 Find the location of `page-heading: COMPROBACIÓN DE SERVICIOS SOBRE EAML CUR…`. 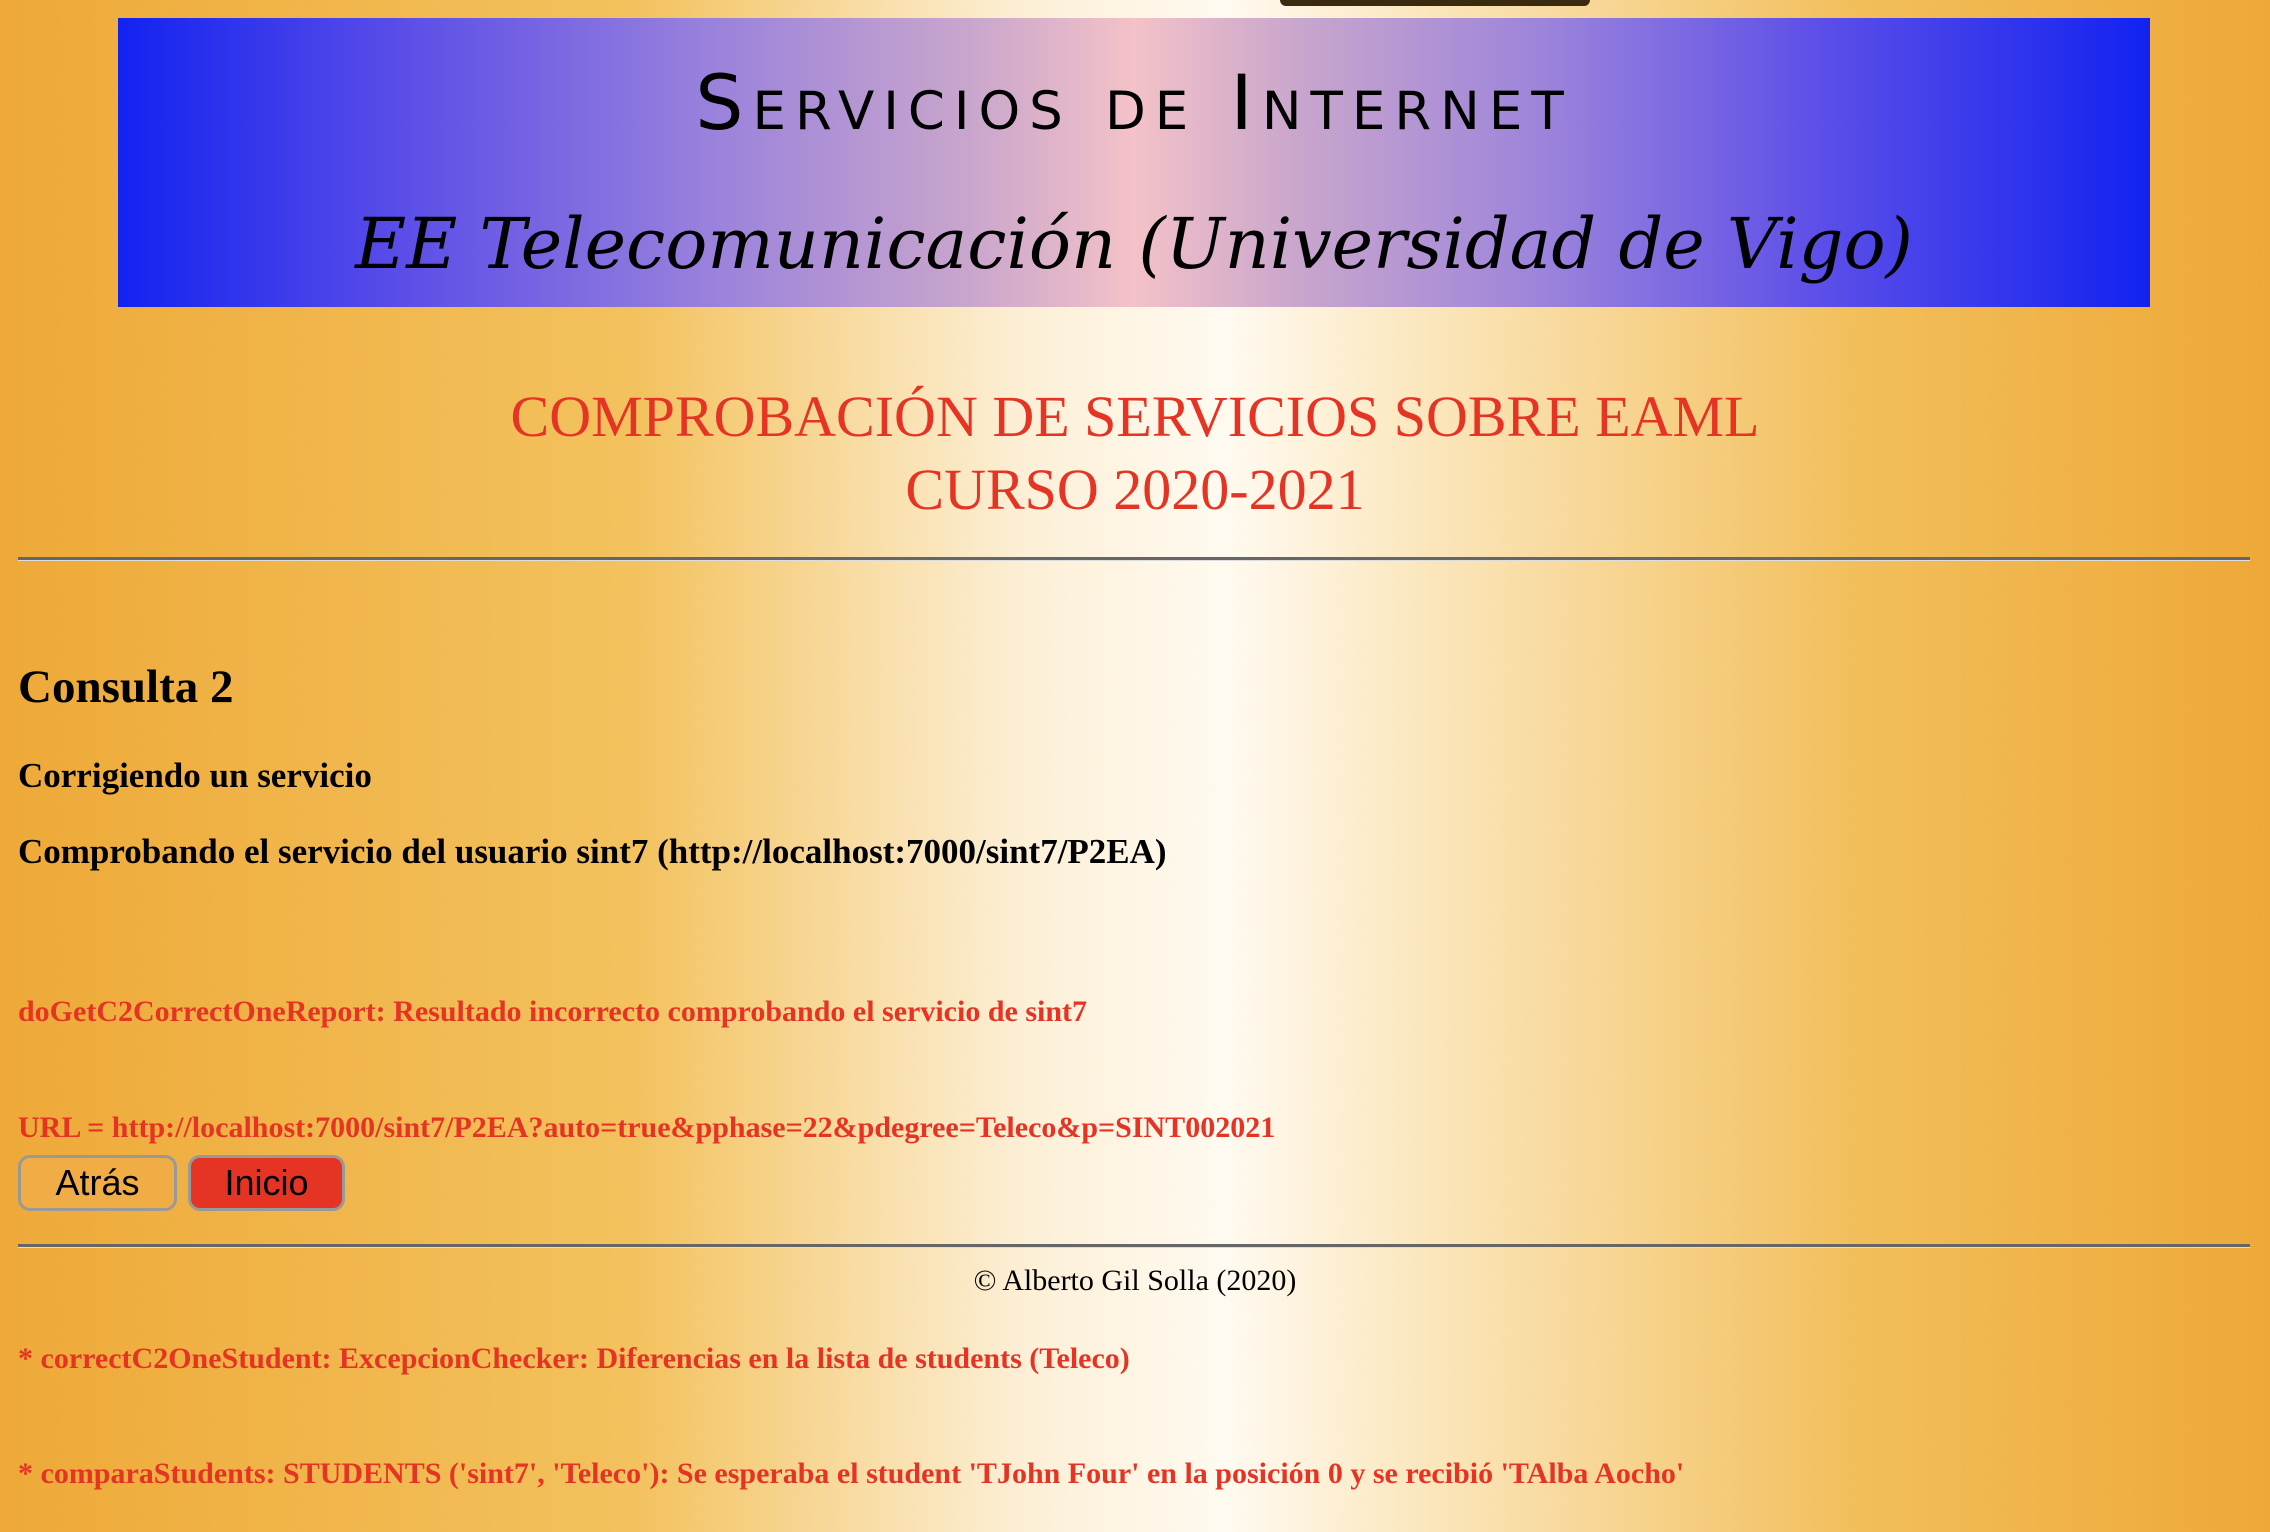

page-heading: COMPROBACIÓN DE SERVICIOS SOBRE EAML CUR… is located at coordinates (1135, 453).